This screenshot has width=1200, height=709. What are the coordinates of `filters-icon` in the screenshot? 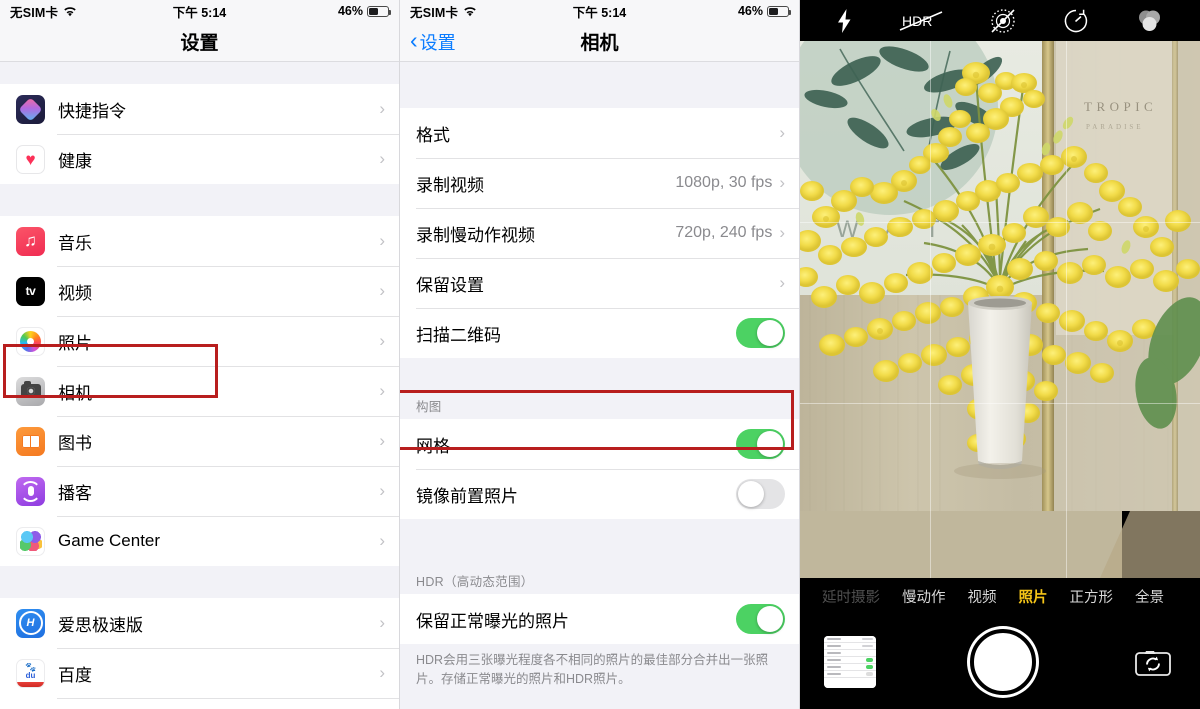 It's located at (1149, 21).